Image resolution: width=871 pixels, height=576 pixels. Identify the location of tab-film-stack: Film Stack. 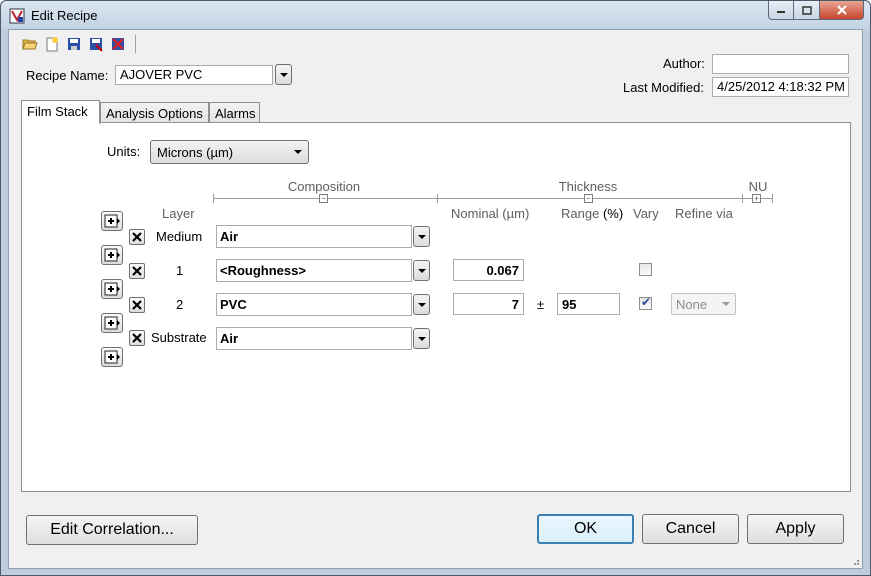
(60, 112).